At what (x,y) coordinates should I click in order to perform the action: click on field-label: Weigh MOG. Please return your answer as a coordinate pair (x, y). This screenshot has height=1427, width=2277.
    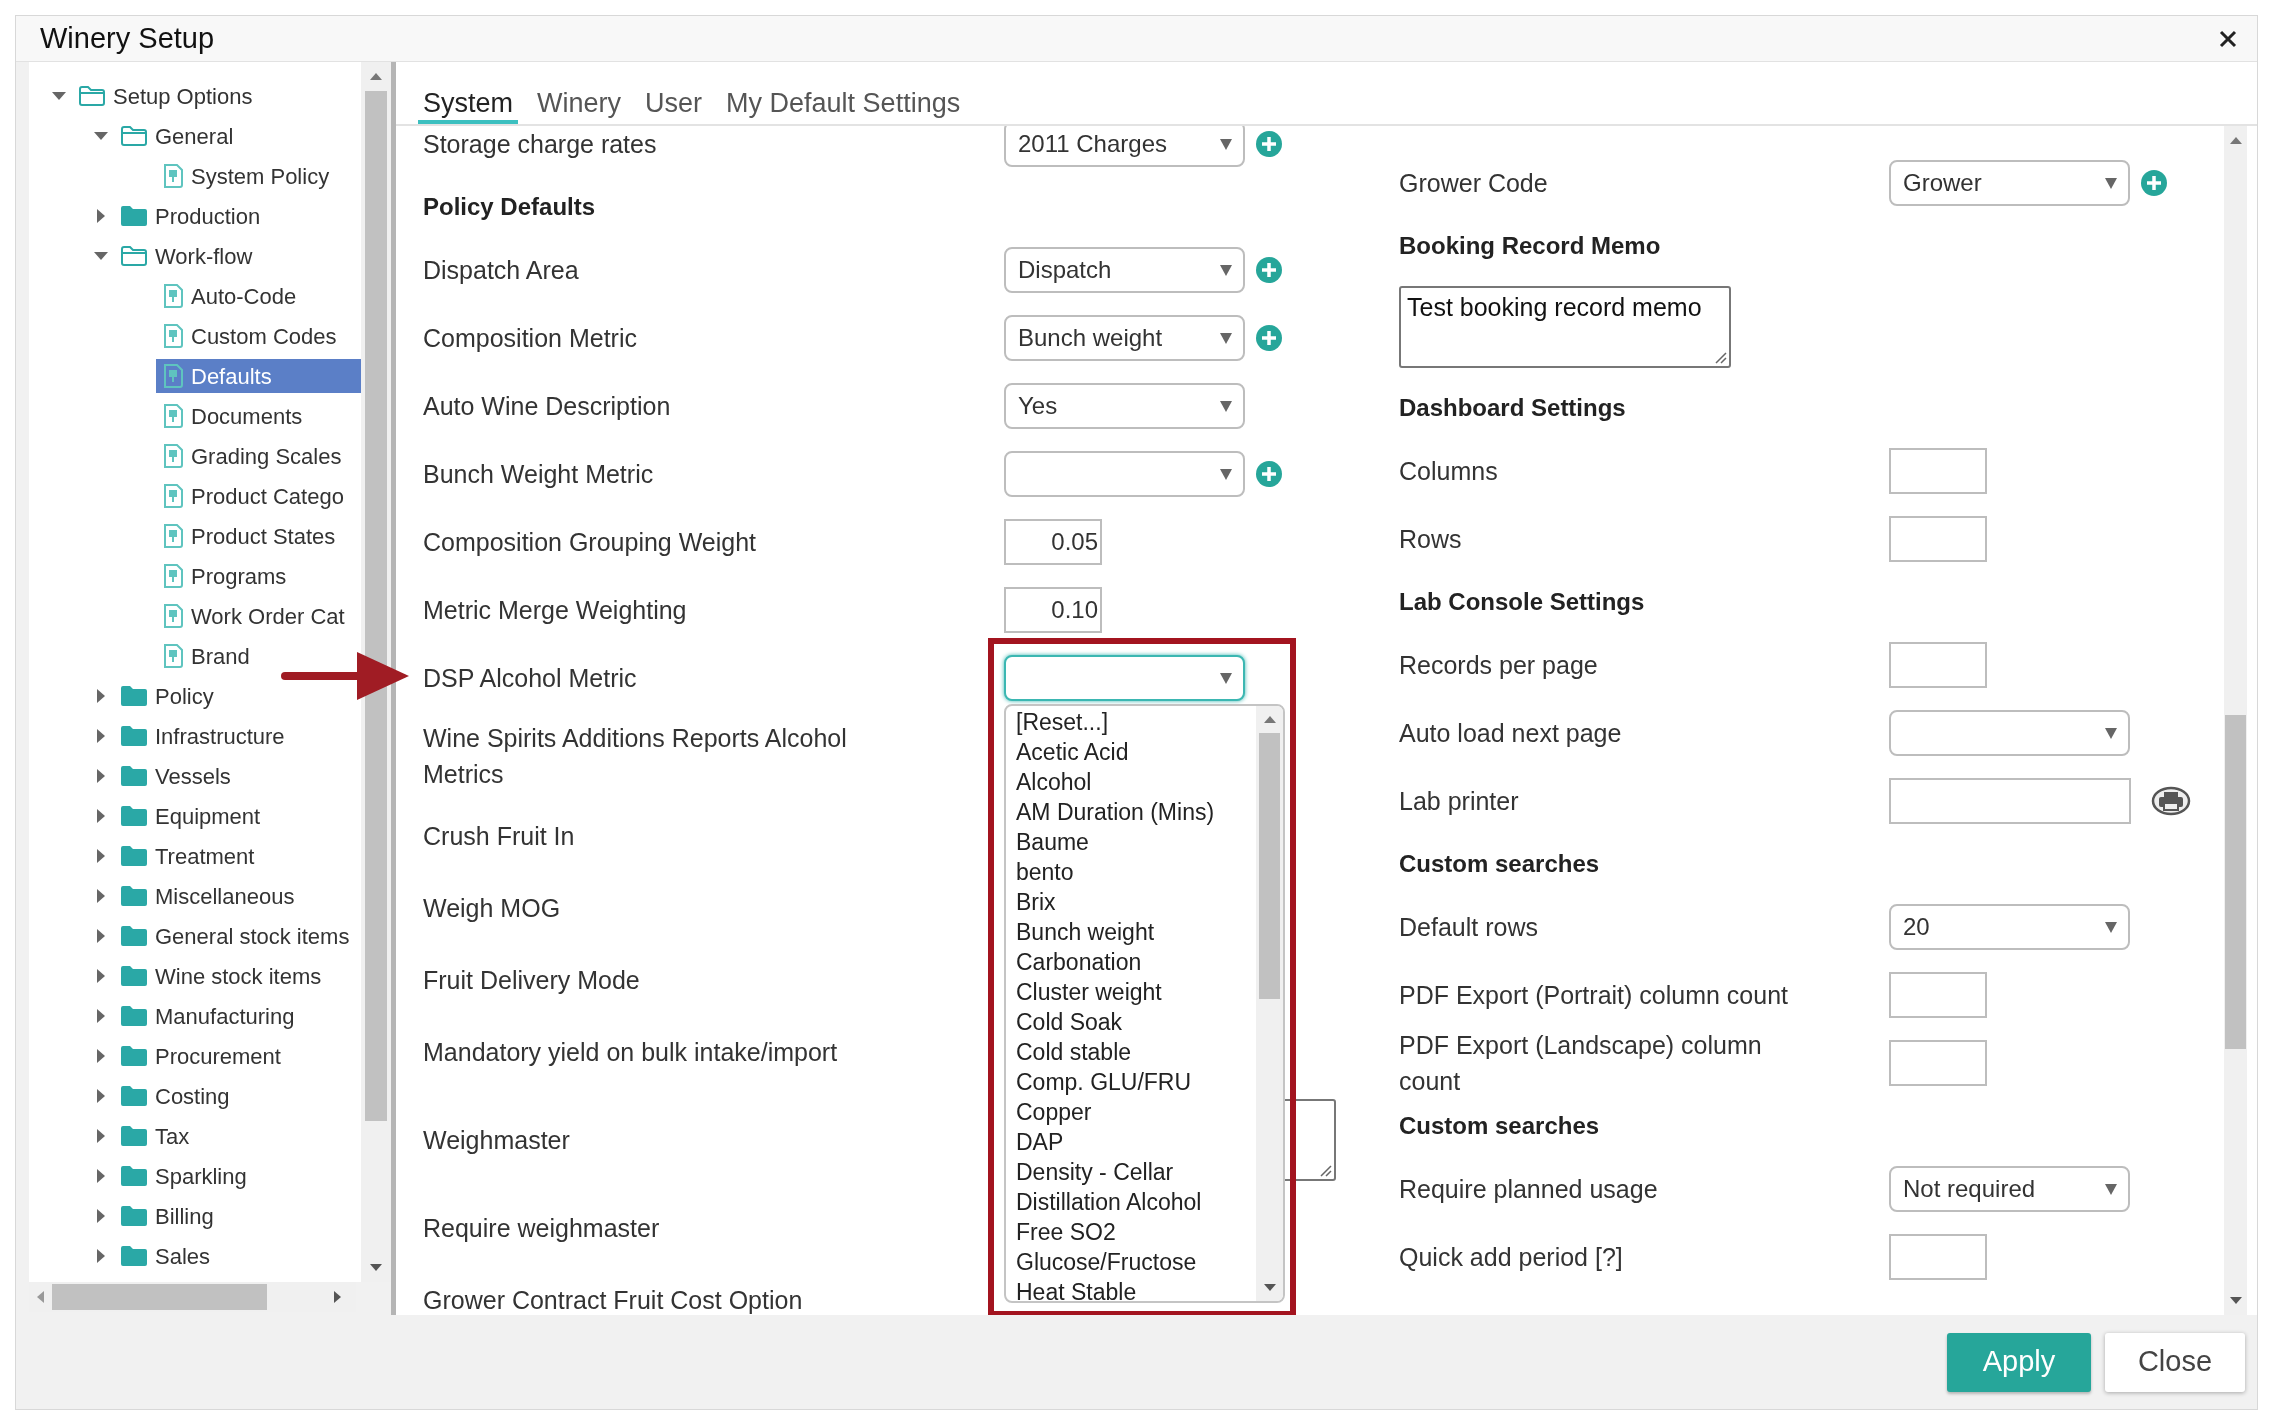
    Looking at the image, I should click on (492, 909).